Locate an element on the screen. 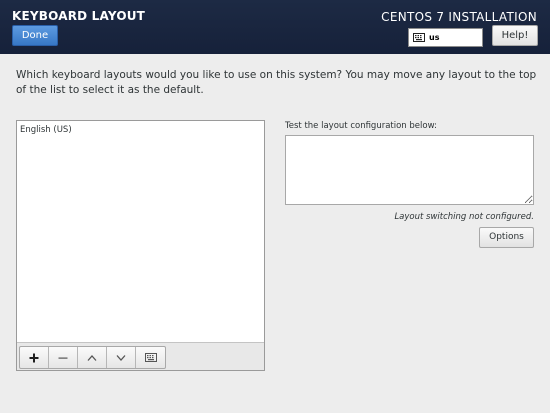  keyboard-layout-indicator: us is located at coordinates (445, 37).